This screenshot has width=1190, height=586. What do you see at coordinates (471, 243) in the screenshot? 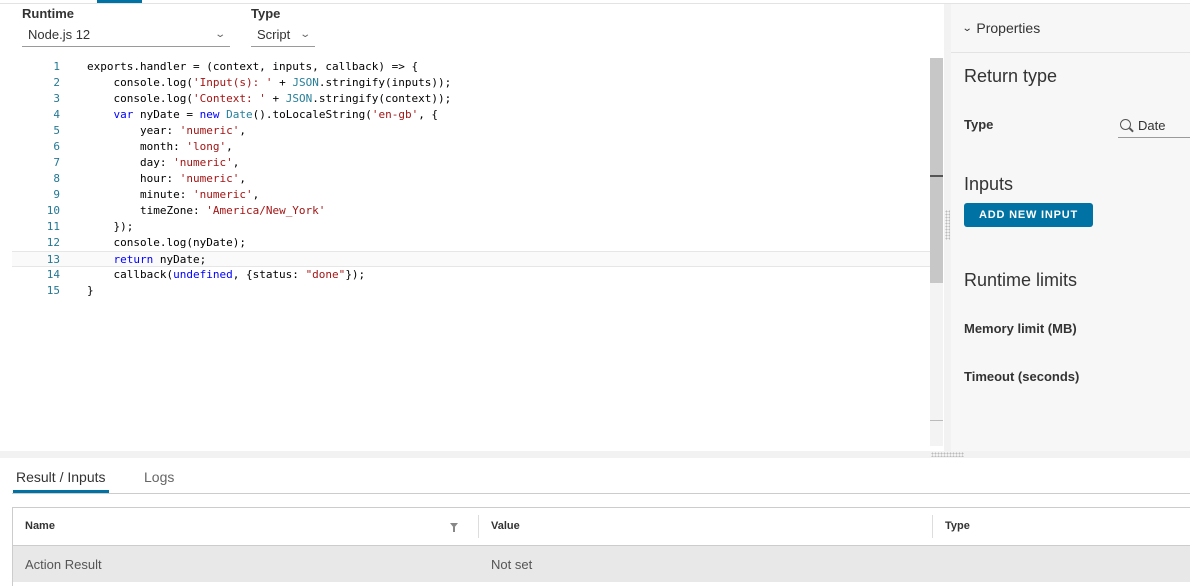
I see `code-line: 12 console.log(nyDate);` at bounding box center [471, 243].